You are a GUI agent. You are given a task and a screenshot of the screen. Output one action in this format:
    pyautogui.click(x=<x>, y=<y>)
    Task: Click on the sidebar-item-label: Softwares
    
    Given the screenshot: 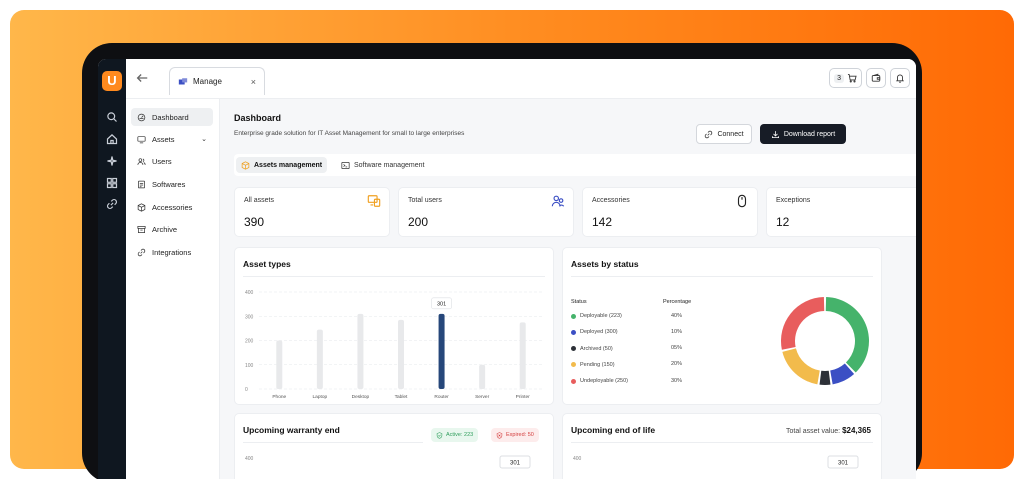 What is the action you would take?
    pyautogui.click(x=169, y=184)
    